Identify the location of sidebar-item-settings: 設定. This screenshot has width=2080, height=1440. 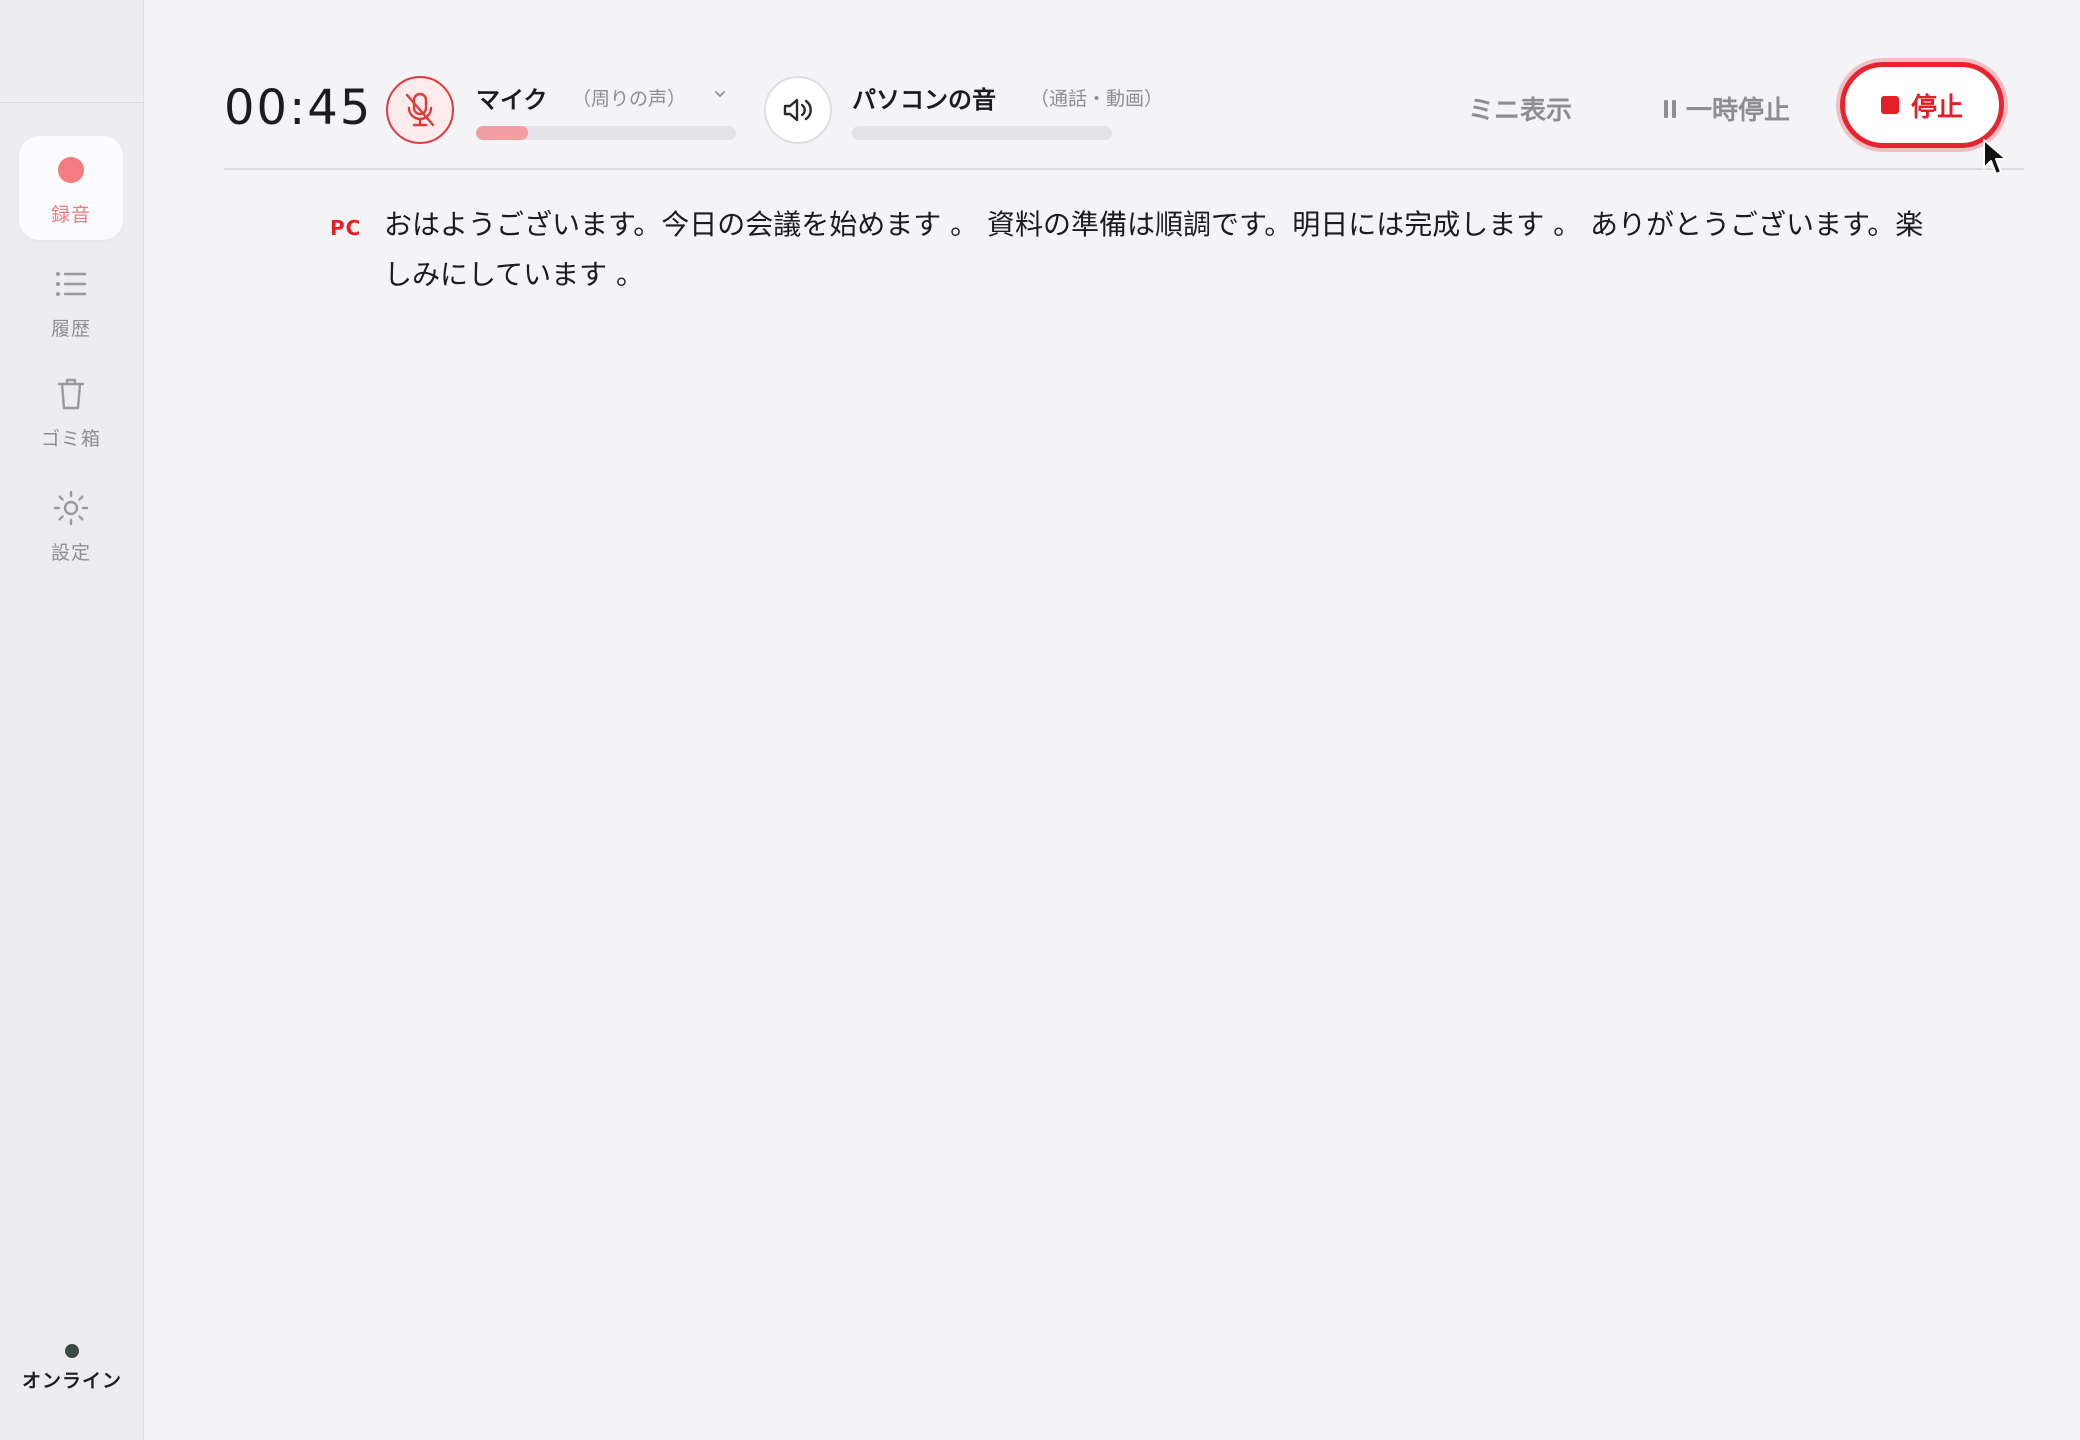
(71, 526).